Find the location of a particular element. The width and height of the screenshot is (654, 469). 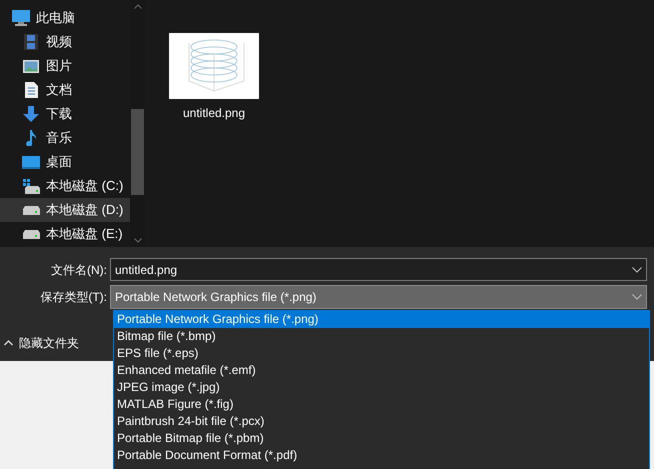

nav-item: 此电脑 is located at coordinates (65, 18).